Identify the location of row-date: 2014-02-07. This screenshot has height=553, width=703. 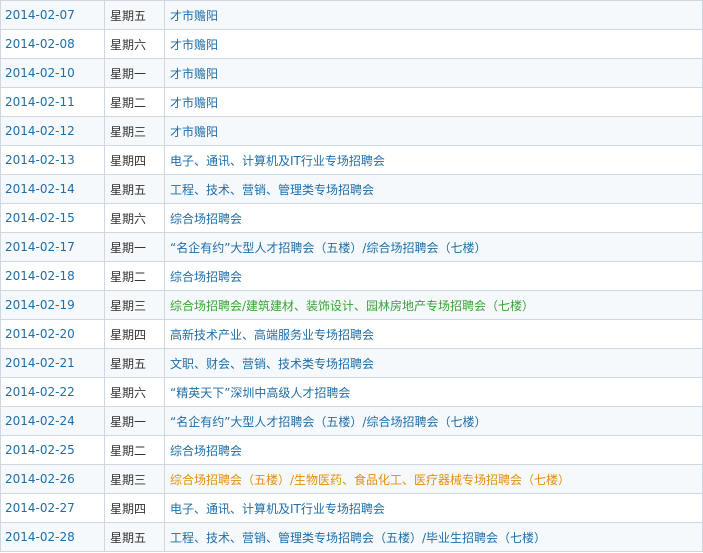
(52, 15).